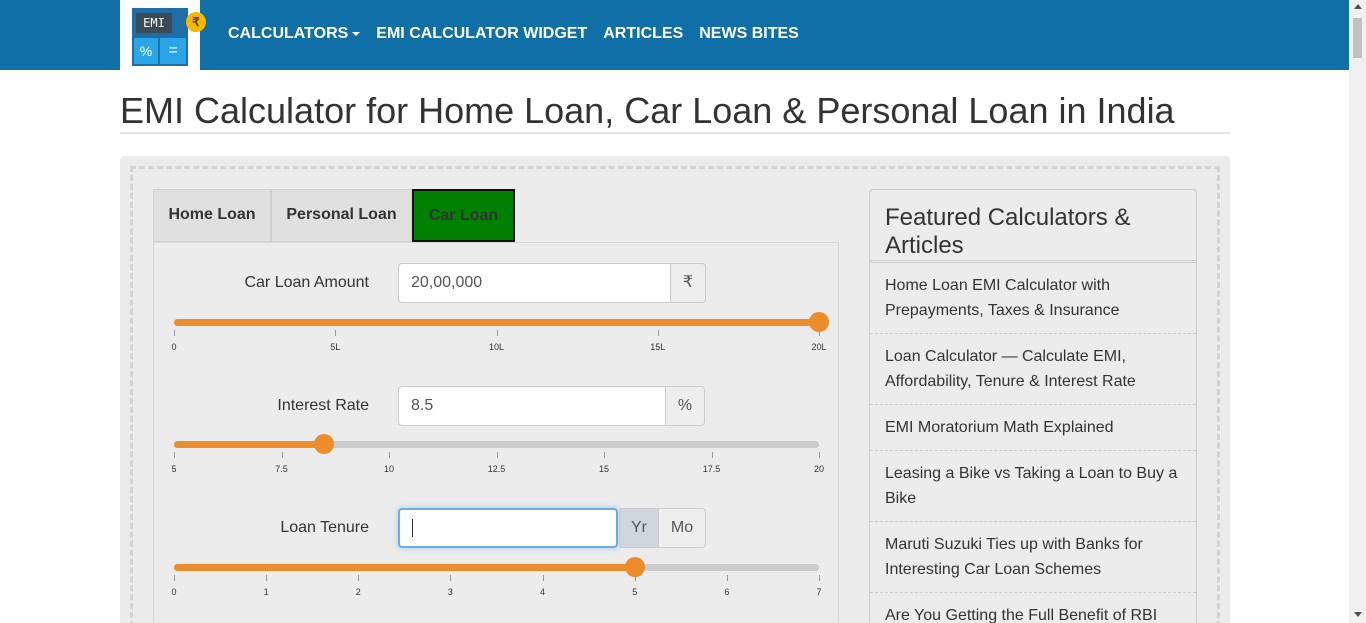 Image resolution: width=1366 pixels, height=623 pixels. Describe the element at coordinates (323, 405) in the screenshot. I see `interest-rate-label: Interest Rate` at that location.